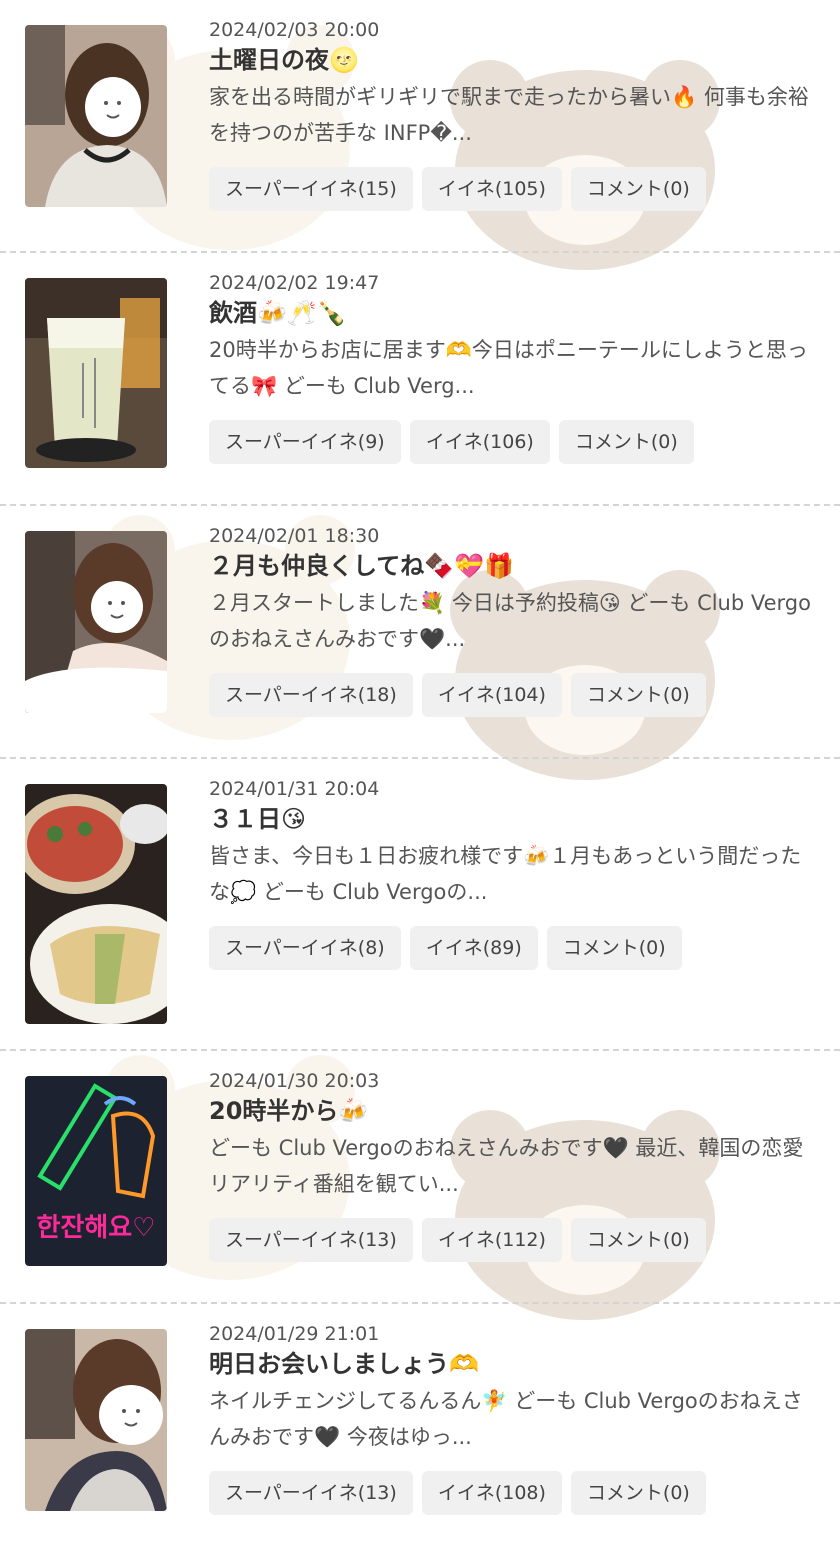 The height and width of the screenshot is (1557, 840). I want to click on food-plates-icon, so click(96, 904).